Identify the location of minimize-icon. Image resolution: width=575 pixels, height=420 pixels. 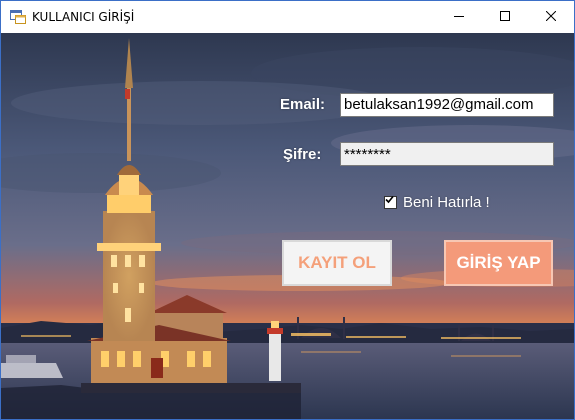
(459, 17).